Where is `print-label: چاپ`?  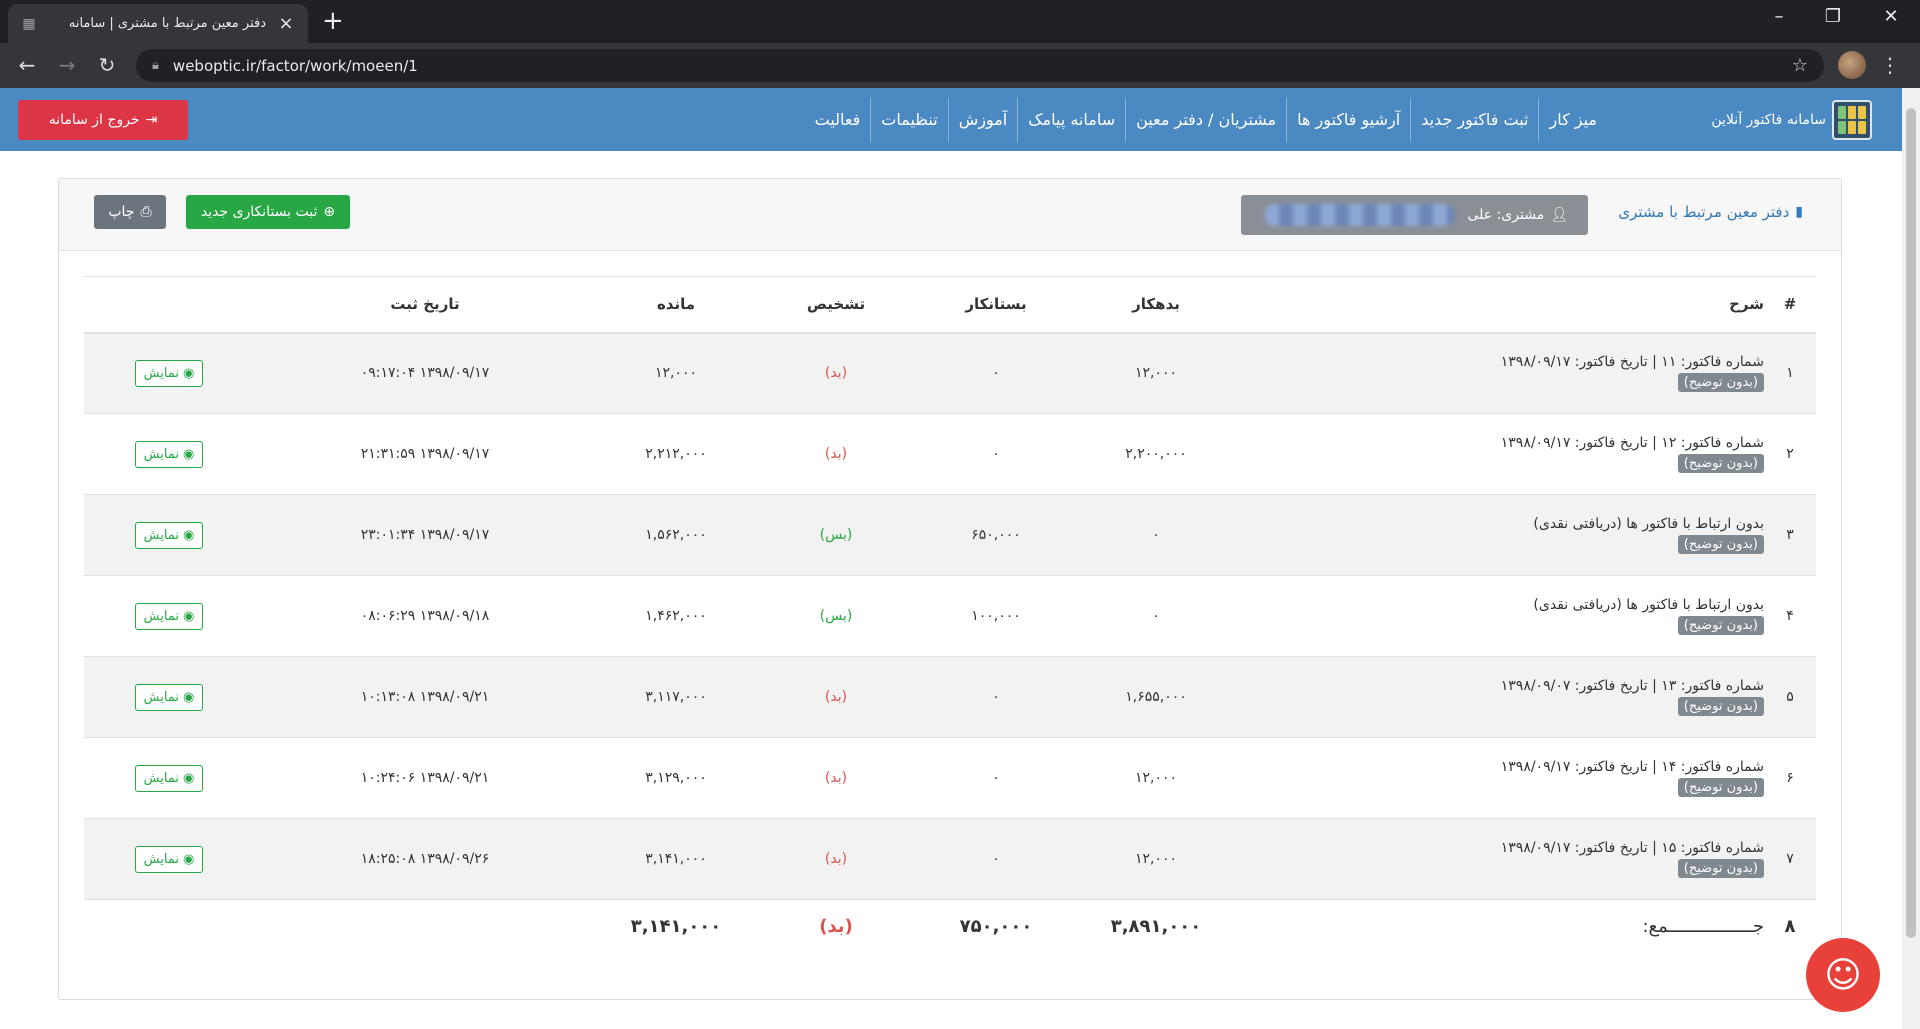
print-label: چاپ is located at coordinates (121, 212).